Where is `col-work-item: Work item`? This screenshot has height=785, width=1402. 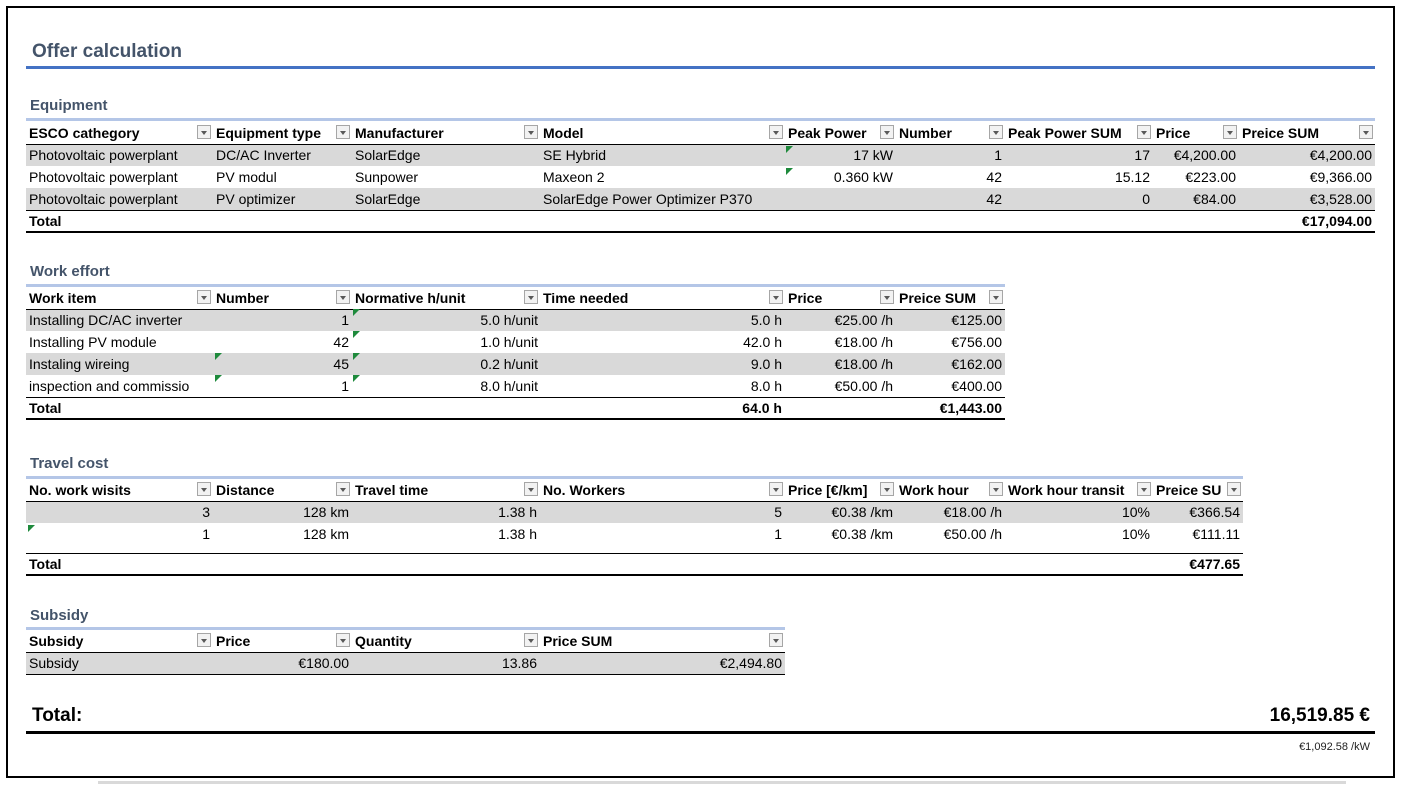
col-work-item: Work item is located at coordinates (119, 298).